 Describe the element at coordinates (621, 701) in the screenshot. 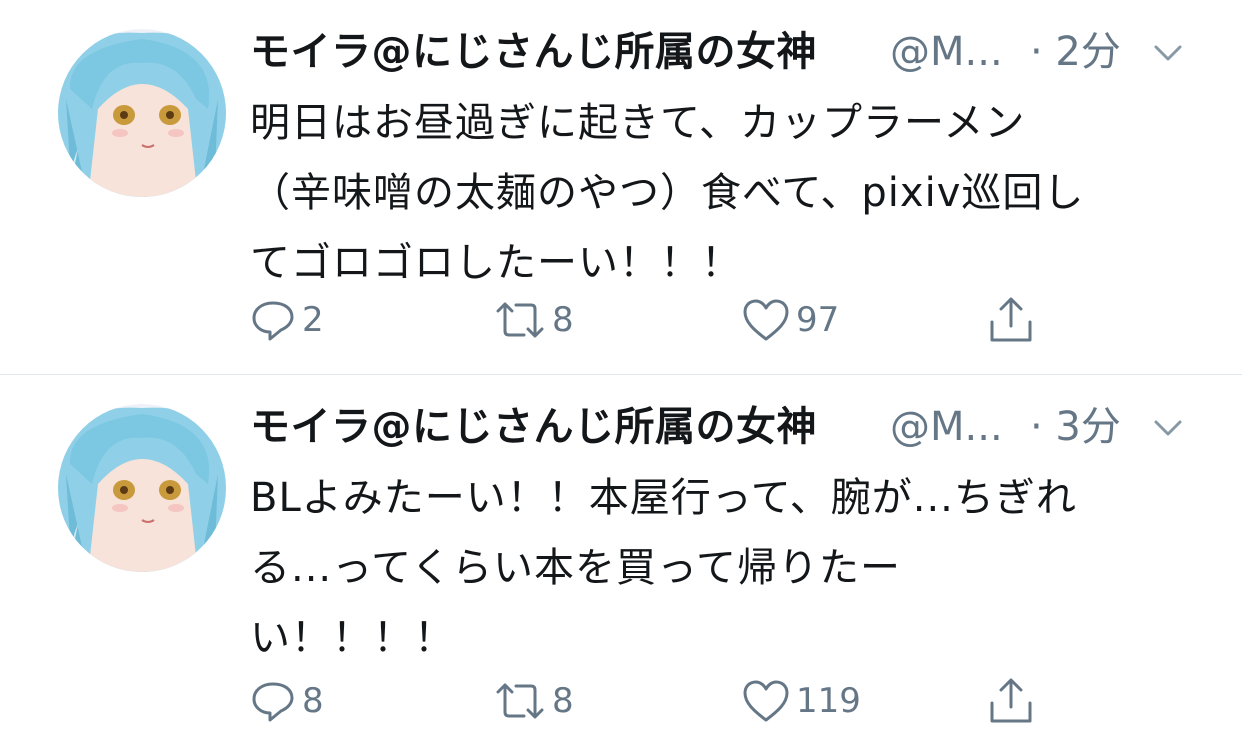

I see `action-bar: 8 8 119` at that location.